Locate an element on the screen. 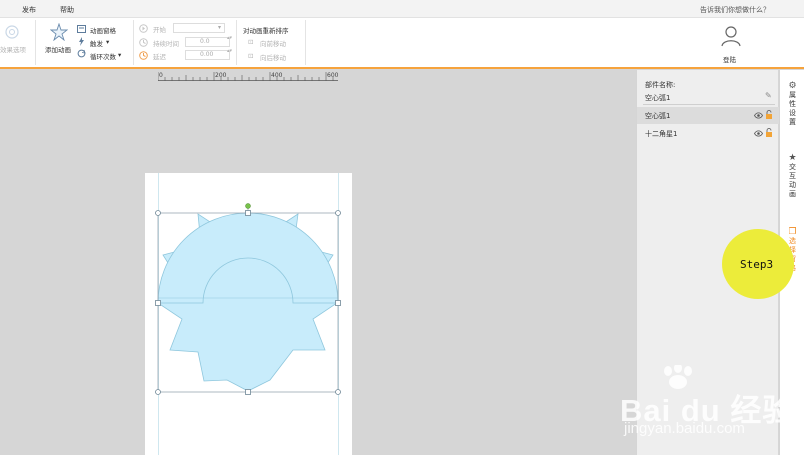 The width and height of the screenshot is (804, 455). baidu-watermark: Bai du 经验 jingyan.baidu.com is located at coordinates (702, 409).